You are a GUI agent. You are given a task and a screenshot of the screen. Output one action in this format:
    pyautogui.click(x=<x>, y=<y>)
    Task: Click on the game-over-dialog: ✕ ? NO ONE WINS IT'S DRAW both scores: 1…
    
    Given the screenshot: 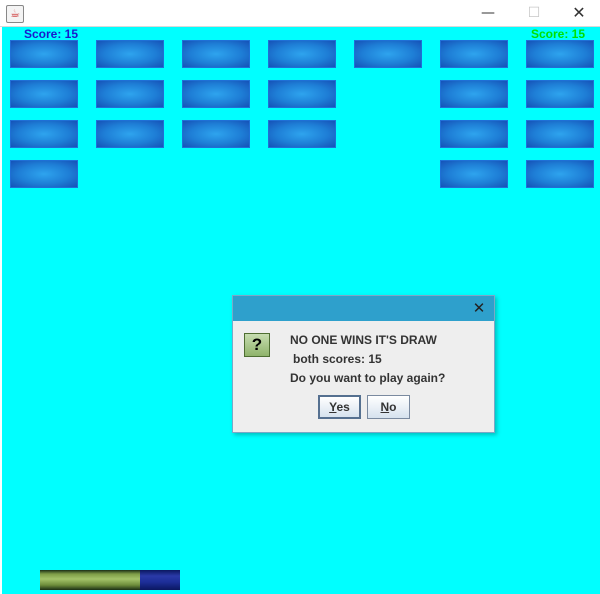 What is the action you would take?
    pyautogui.click(x=363, y=364)
    